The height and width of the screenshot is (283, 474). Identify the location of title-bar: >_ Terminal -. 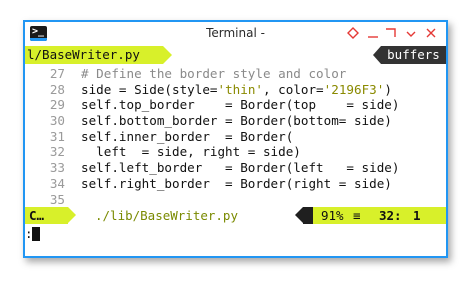
(235, 34).